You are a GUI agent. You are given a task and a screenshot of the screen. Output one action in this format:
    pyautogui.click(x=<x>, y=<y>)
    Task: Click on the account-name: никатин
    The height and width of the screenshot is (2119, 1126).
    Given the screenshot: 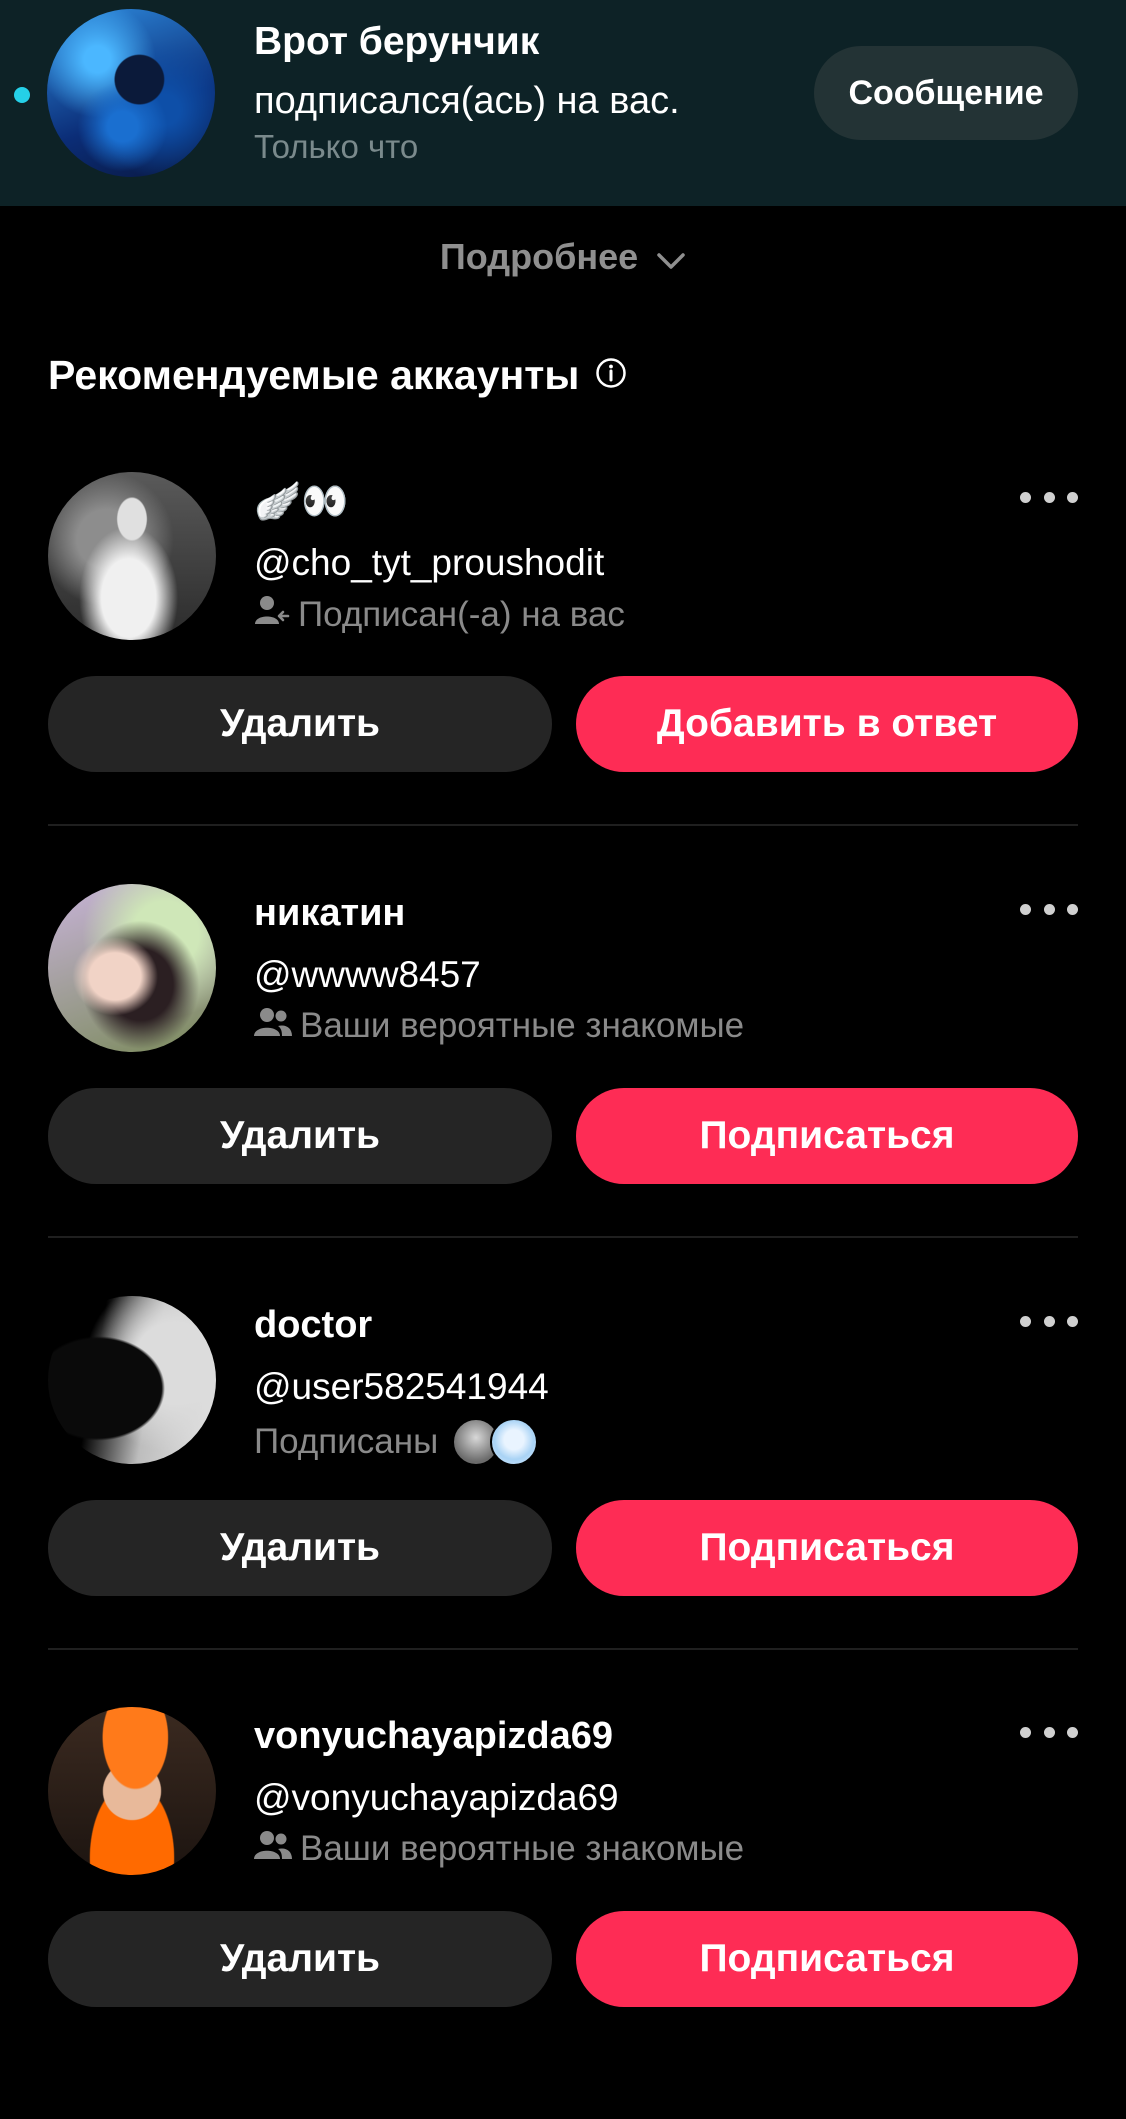 What is the action you would take?
    pyautogui.click(x=329, y=913)
    